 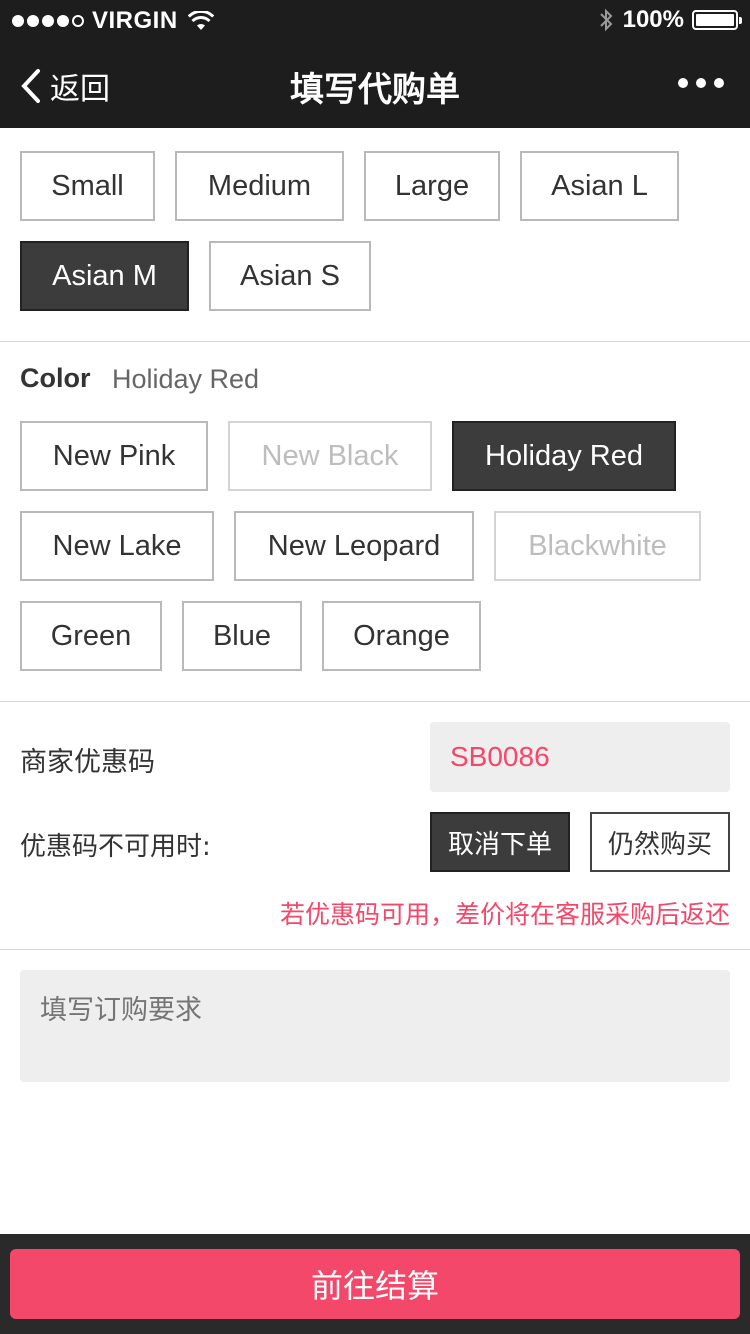 I want to click on buy-anyway-button: 仍然购买, so click(x=660, y=842).